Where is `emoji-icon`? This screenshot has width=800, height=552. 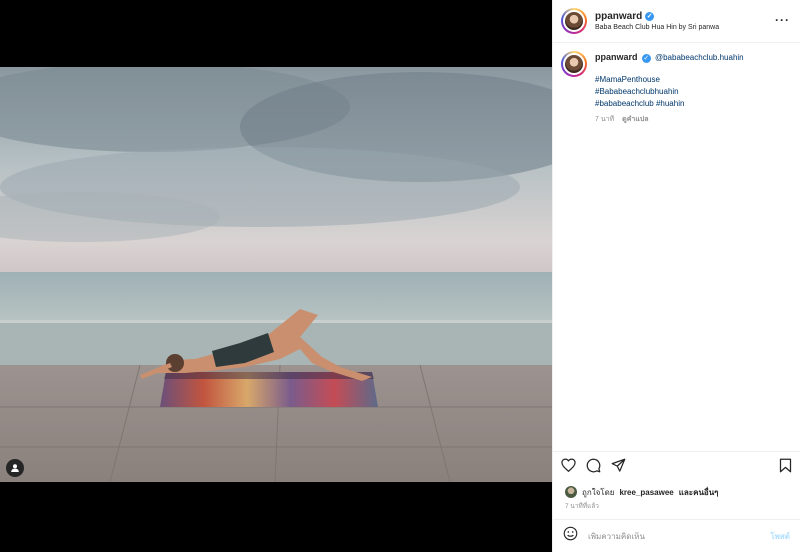
emoji-icon is located at coordinates (570, 536).